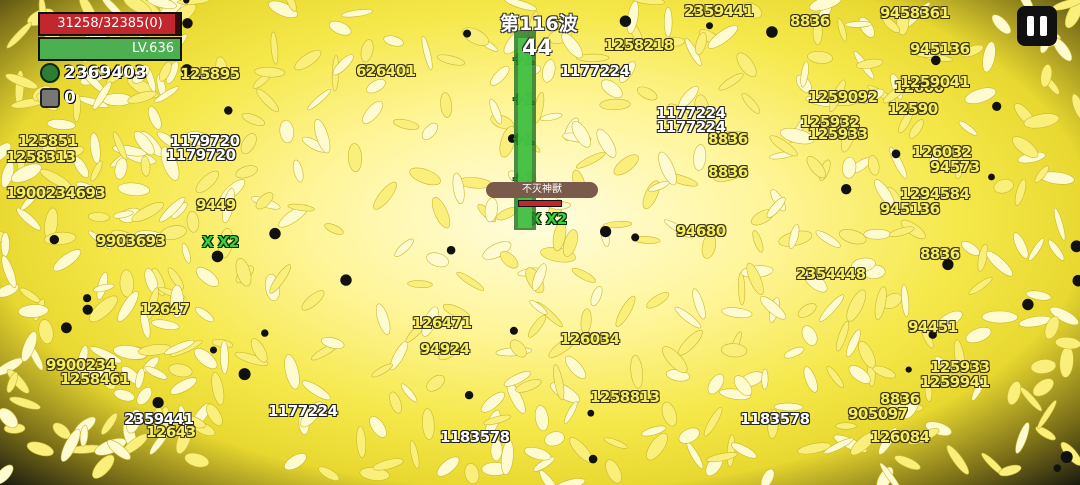 The width and height of the screenshot is (1080, 485). What do you see at coordinates (913, 109) in the screenshot?
I see `damage-number: 12590` at bounding box center [913, 109].